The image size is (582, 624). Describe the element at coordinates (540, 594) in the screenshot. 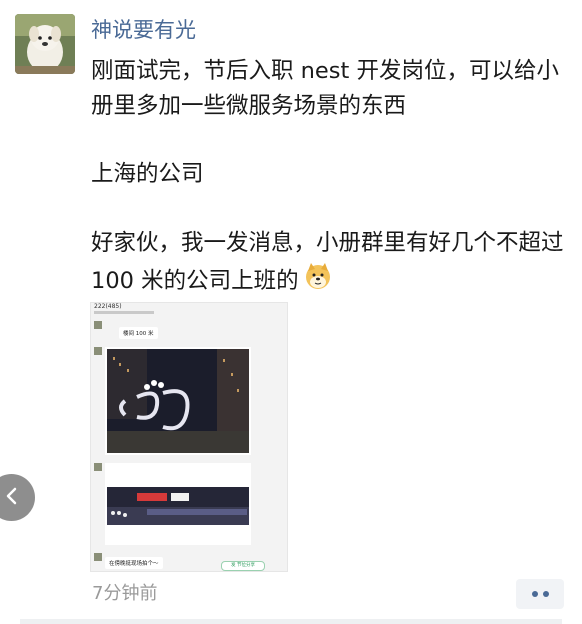

I see `more-options-button` at that location.